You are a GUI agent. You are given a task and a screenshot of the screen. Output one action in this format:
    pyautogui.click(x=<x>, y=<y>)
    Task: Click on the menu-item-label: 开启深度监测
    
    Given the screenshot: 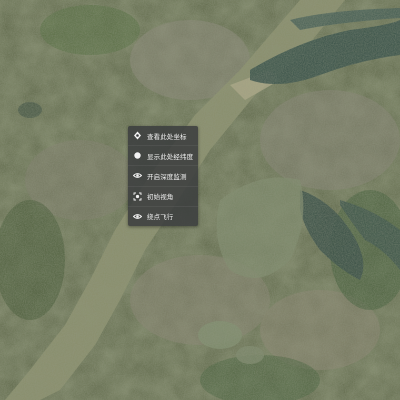 What is the action you would take?
    pyautogui.click(x=167, y=176)
    